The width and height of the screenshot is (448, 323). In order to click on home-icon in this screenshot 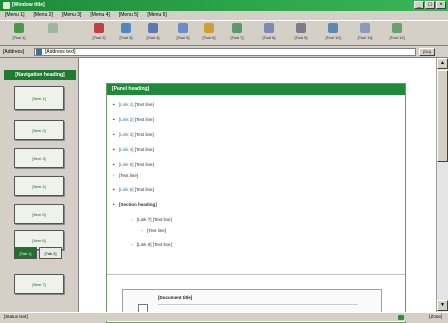, I will do `click(153, 28)`.